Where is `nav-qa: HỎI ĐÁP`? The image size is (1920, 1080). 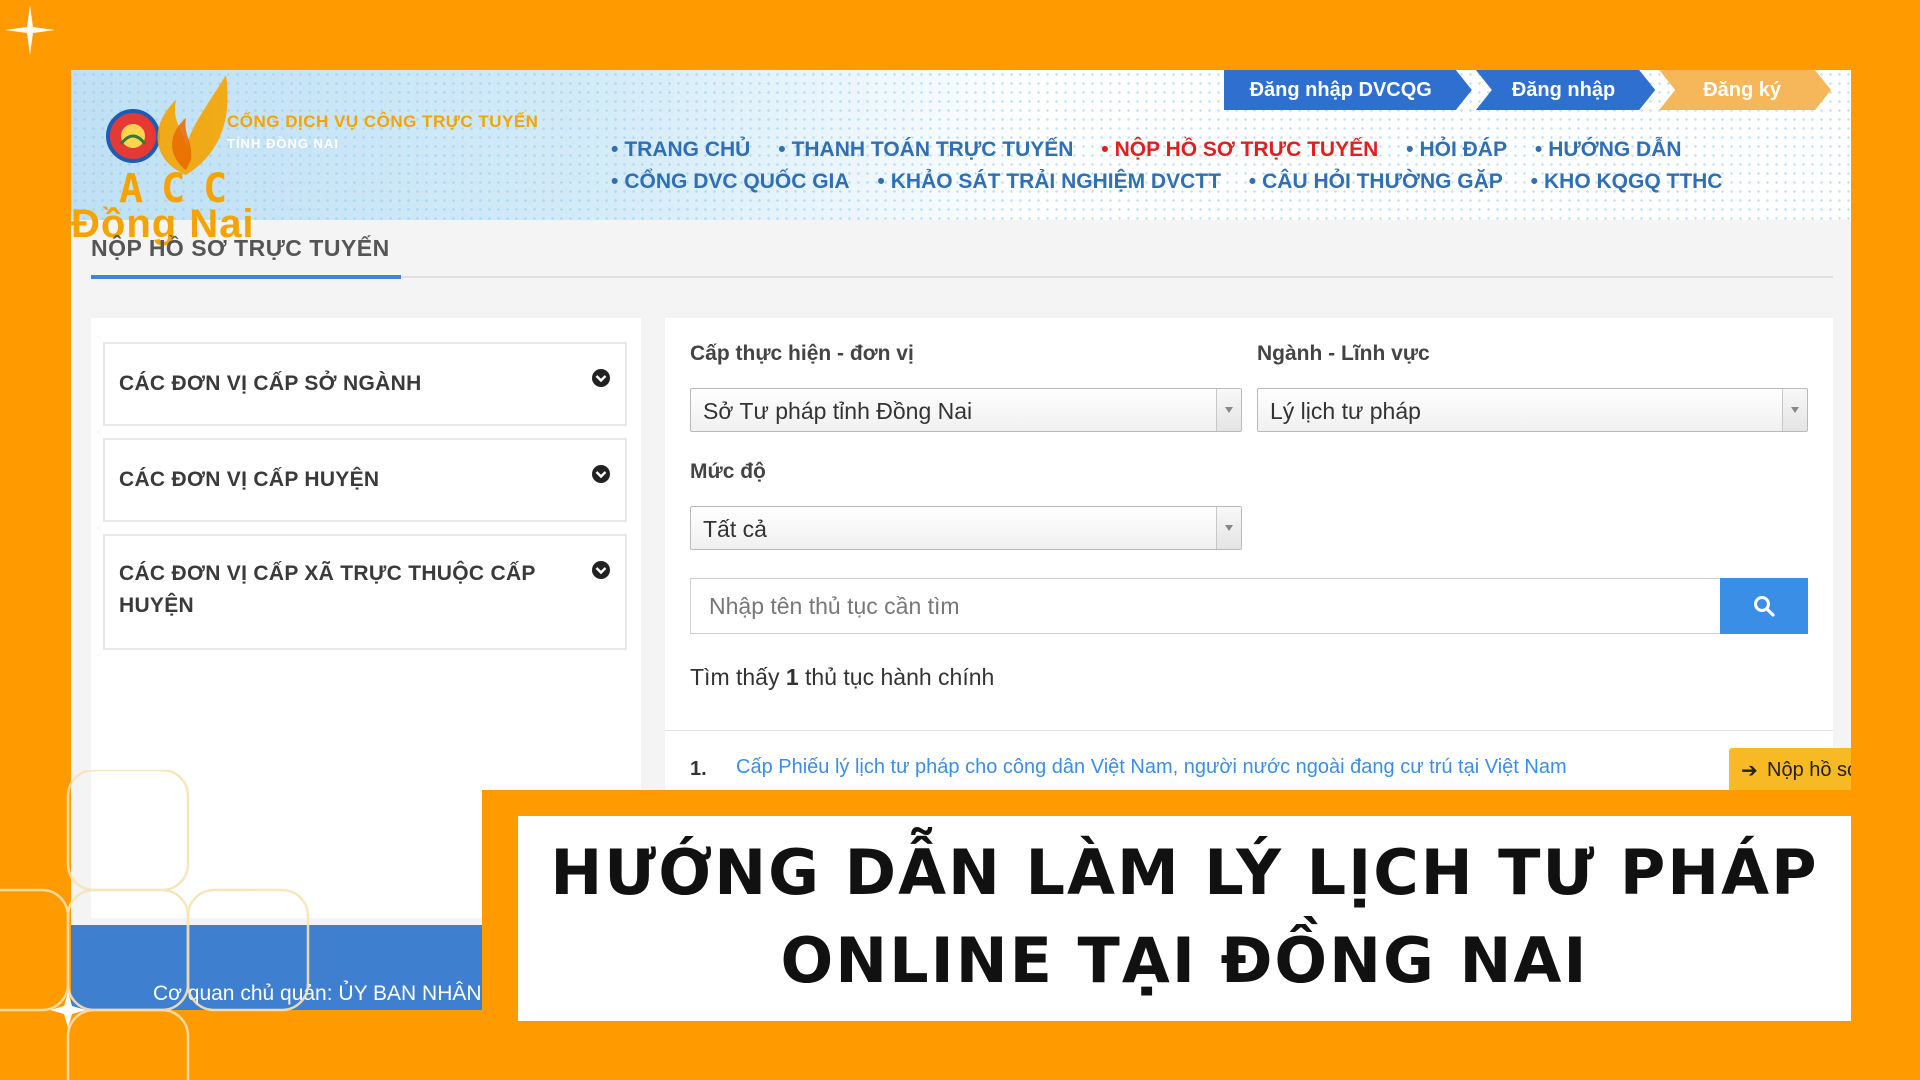 nav-qa: HỎI ĐÁP is located at coordinates (1456, 149).